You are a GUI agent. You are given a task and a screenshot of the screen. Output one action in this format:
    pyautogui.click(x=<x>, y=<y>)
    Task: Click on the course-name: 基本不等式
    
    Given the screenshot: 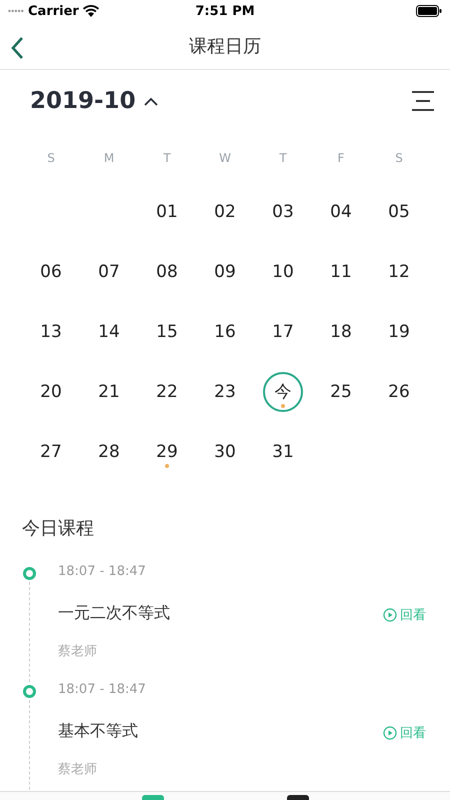 What is the action you would take?
    pyautogui.click(x=98, y=731)
    